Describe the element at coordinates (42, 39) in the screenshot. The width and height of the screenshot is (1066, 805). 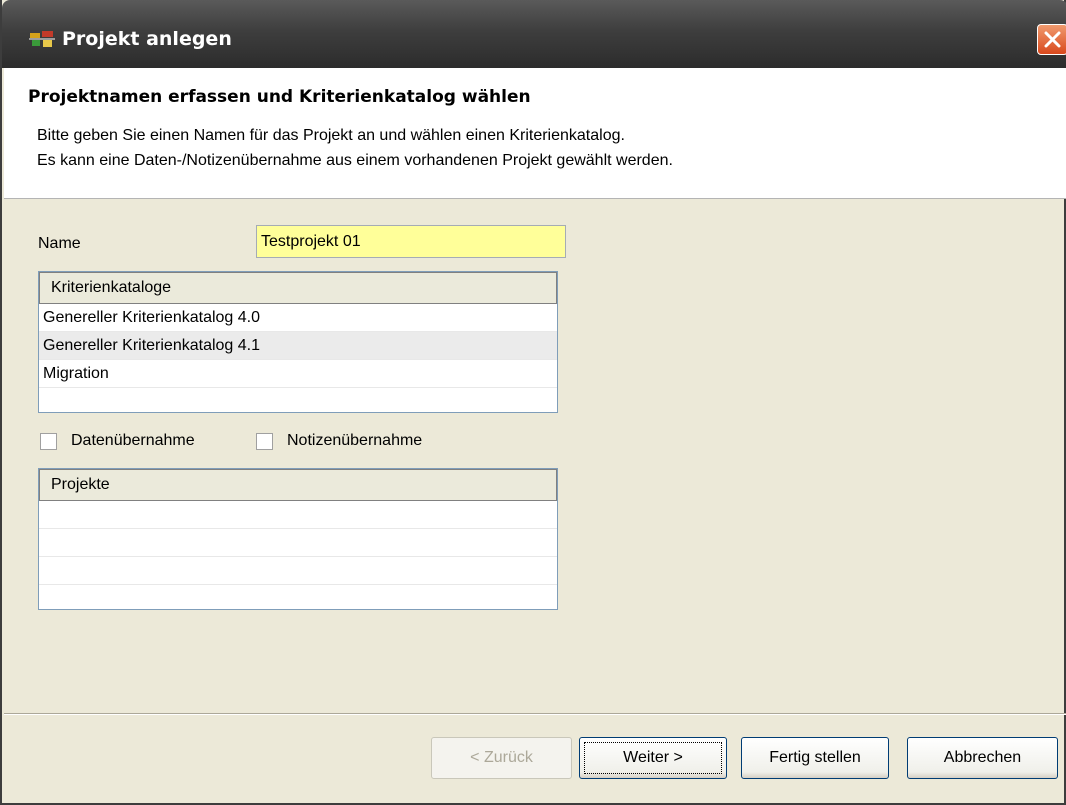
I see `app-icon` at that location.